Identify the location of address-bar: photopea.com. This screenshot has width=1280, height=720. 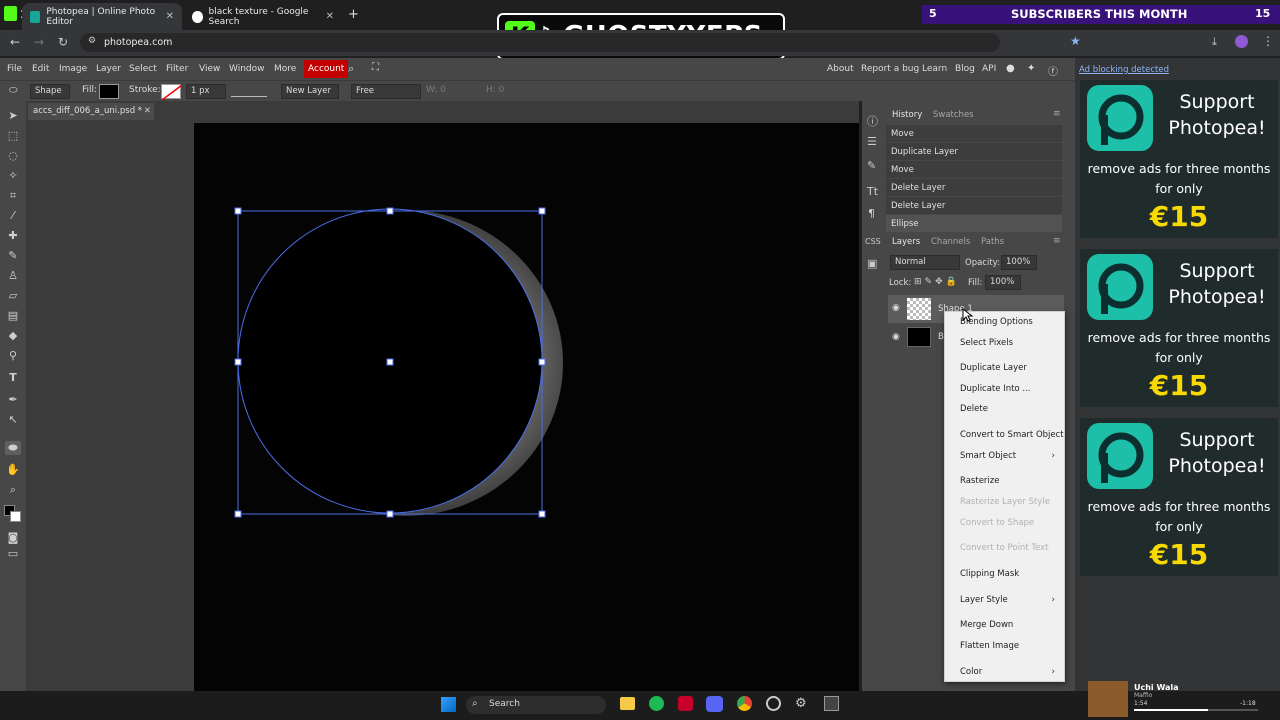
(540, 42).